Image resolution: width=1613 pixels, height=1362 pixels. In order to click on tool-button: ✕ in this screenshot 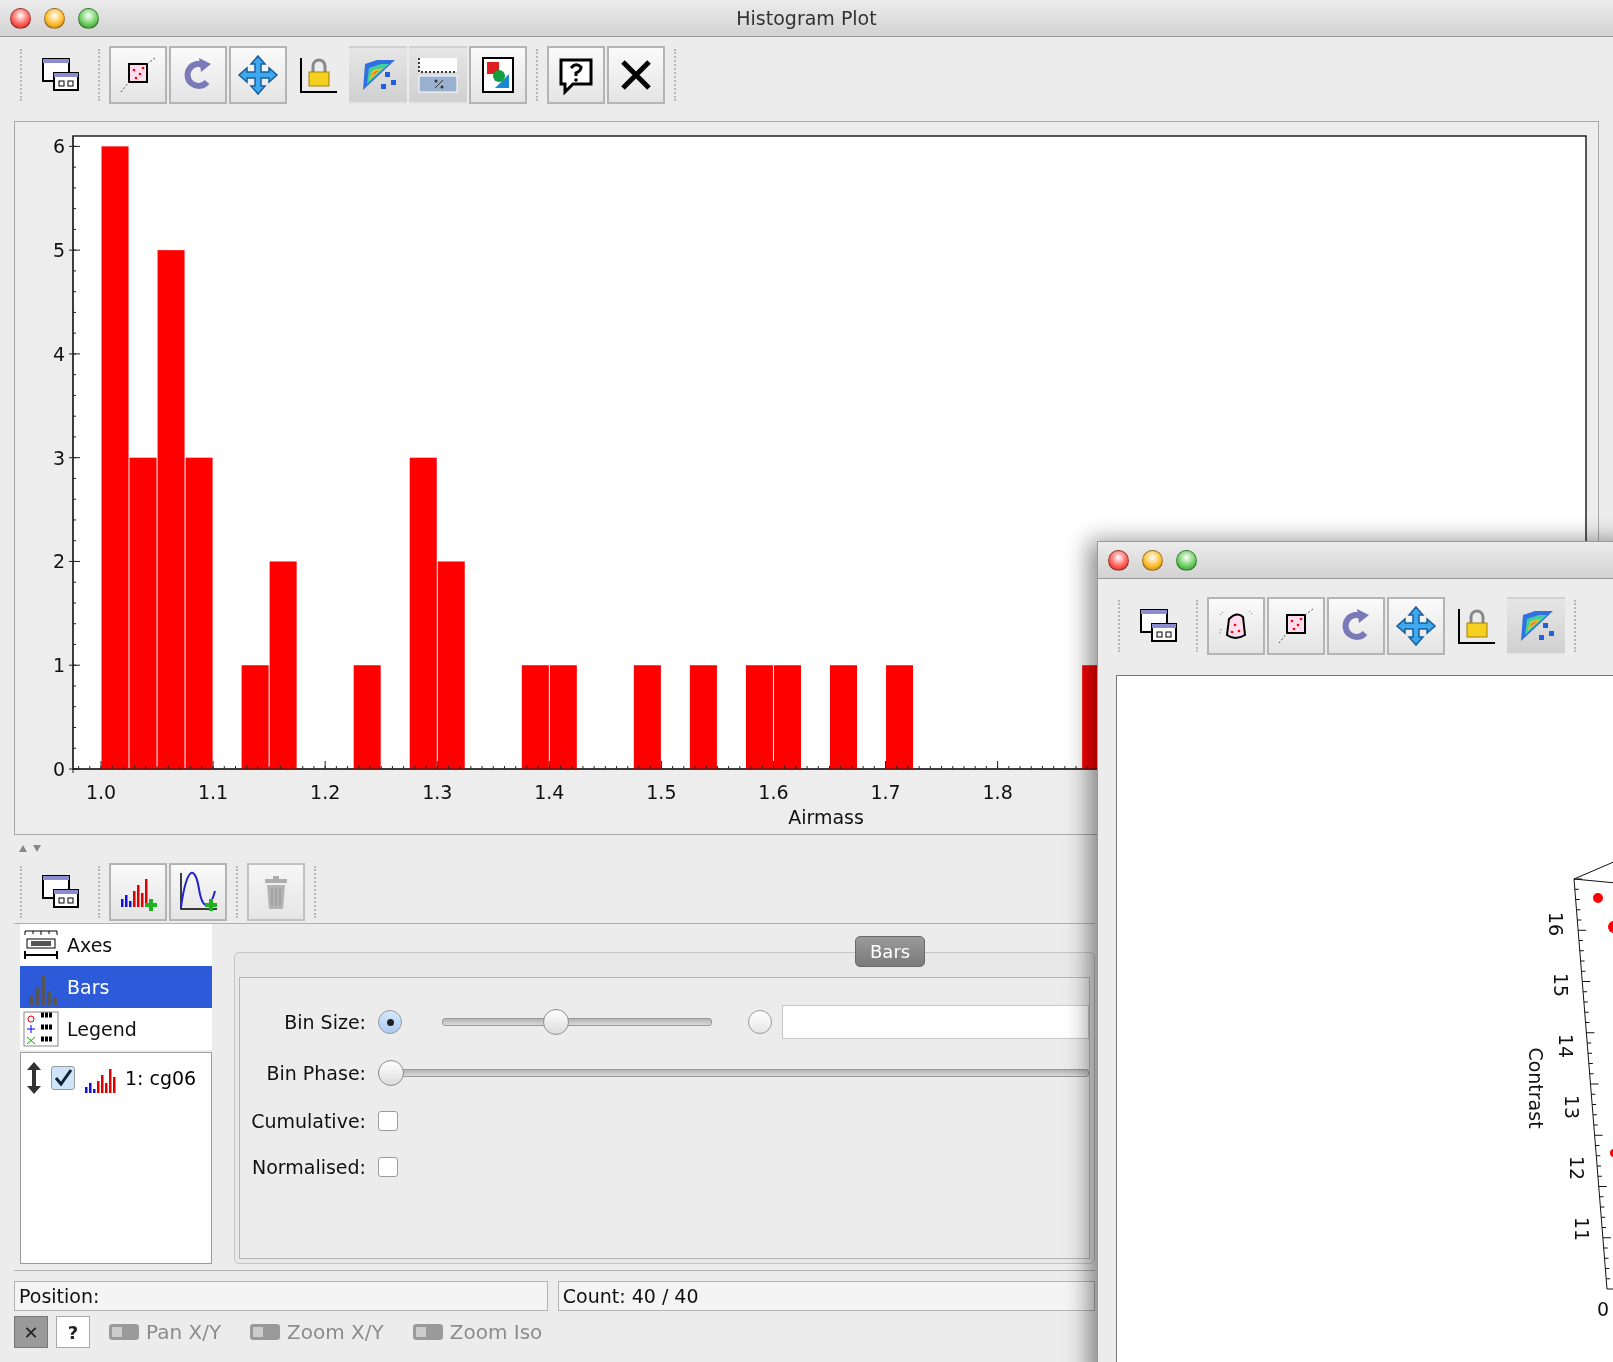, I will do `click(31, 1332)`.